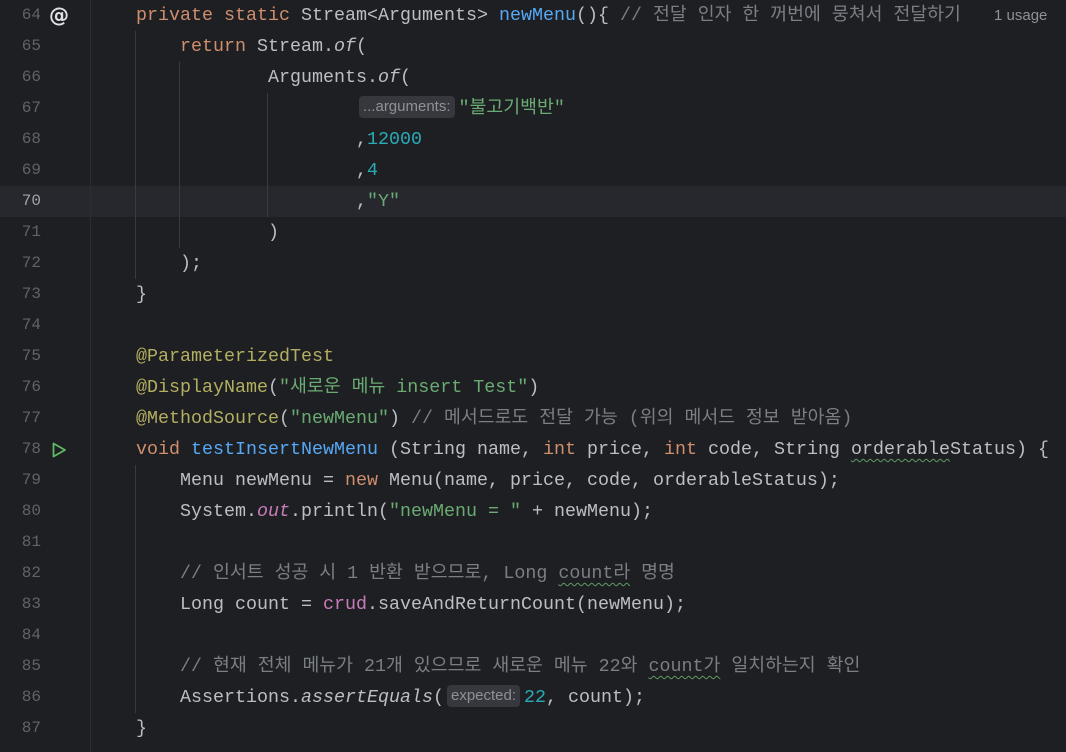 The width and height of the screenshot is (1066, 752). Describe the element at coordinates (31, 15) in the screenshot. I see `line-number: 64` at that location.